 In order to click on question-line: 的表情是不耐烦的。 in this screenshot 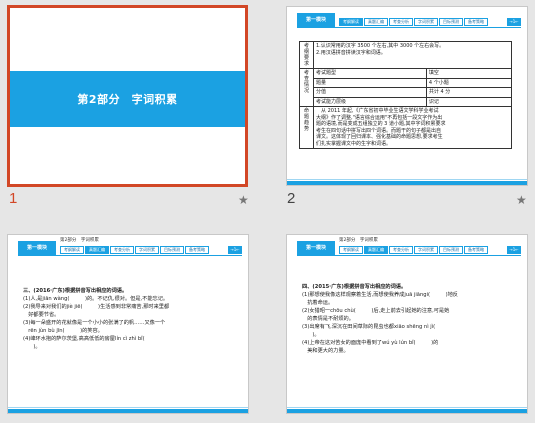, I will do `click(328, 319)`.